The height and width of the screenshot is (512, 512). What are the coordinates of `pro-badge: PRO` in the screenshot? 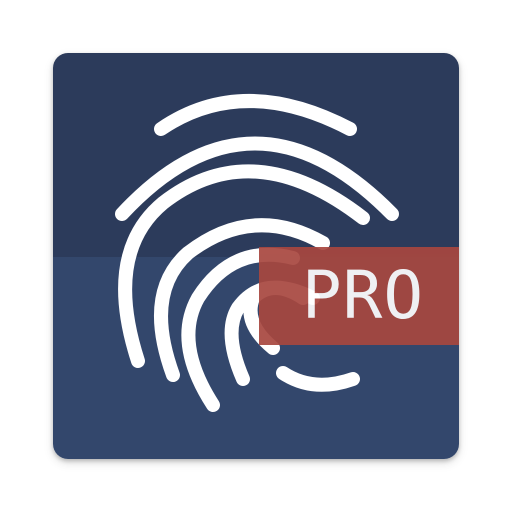 It's located at (359, 296).